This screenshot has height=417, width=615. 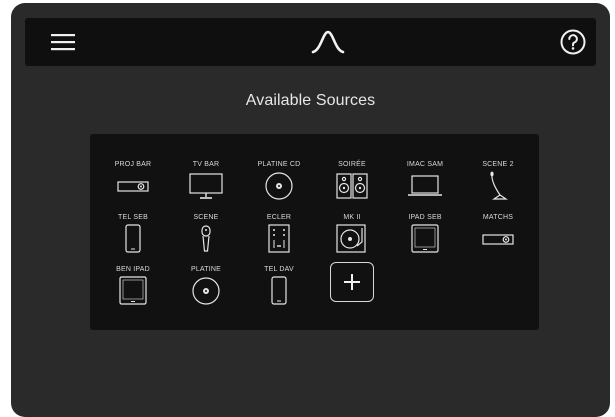 I want to click on source-item: MK II, so click(x=352, y=238).